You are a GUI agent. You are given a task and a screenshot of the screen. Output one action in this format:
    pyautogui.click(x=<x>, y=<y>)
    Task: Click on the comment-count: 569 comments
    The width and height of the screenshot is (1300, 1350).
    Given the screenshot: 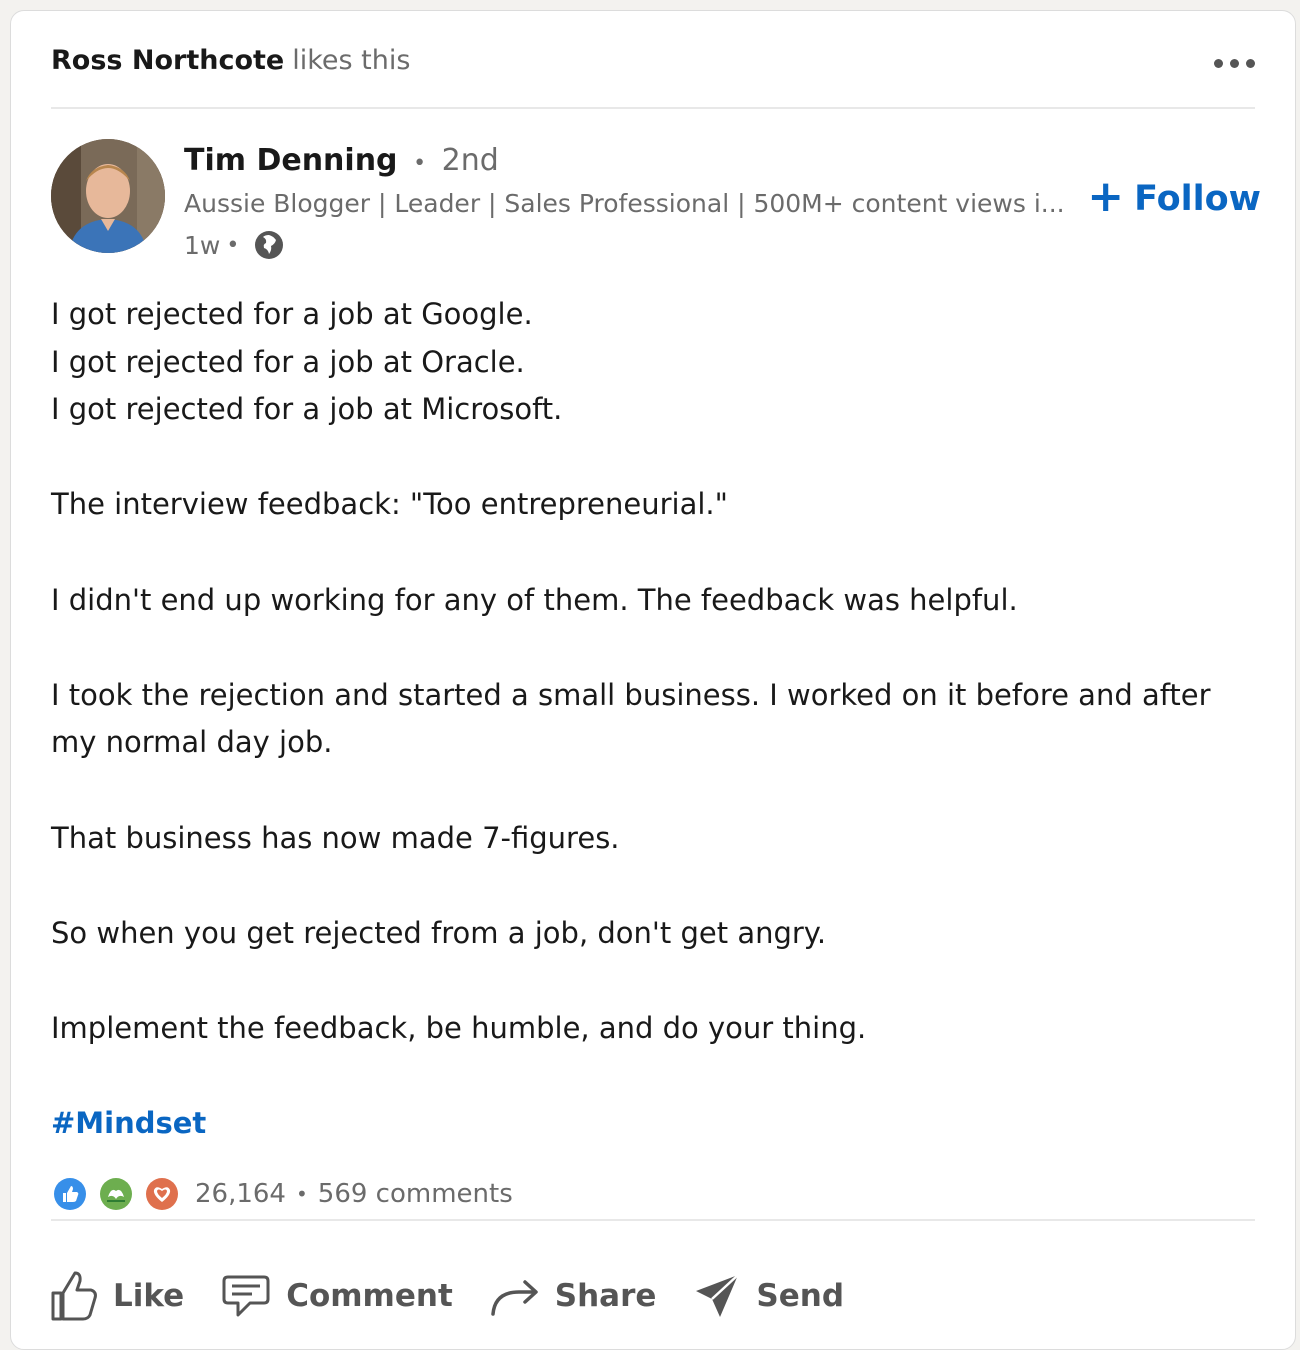 What is the action you would take?
    pyautogui.click(x=415, y=1194)
    